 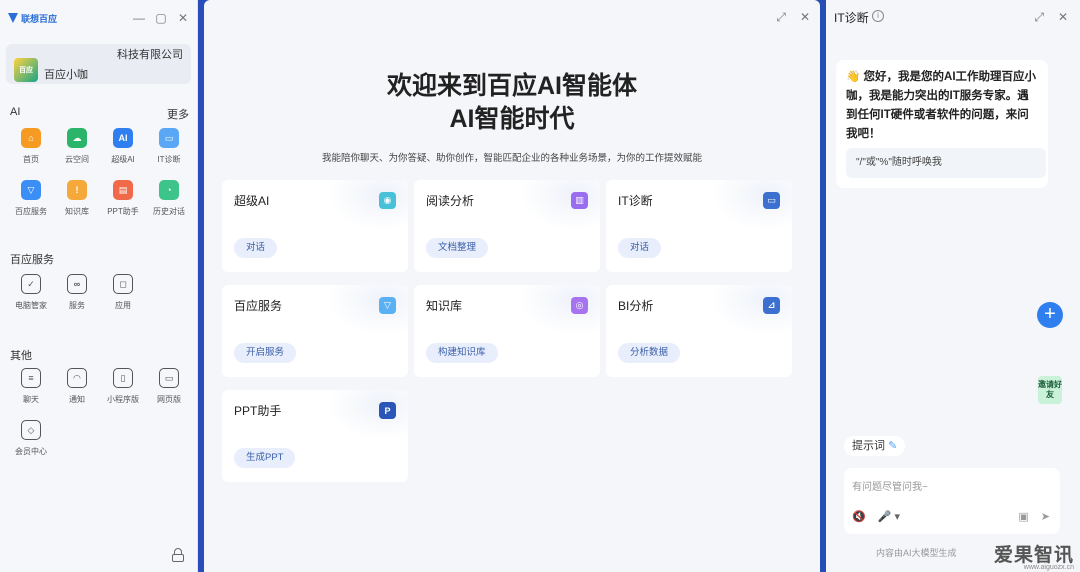 I want to click on chat-input-placeholder: 有问题尽管问我~, so click(x=890, y=485).